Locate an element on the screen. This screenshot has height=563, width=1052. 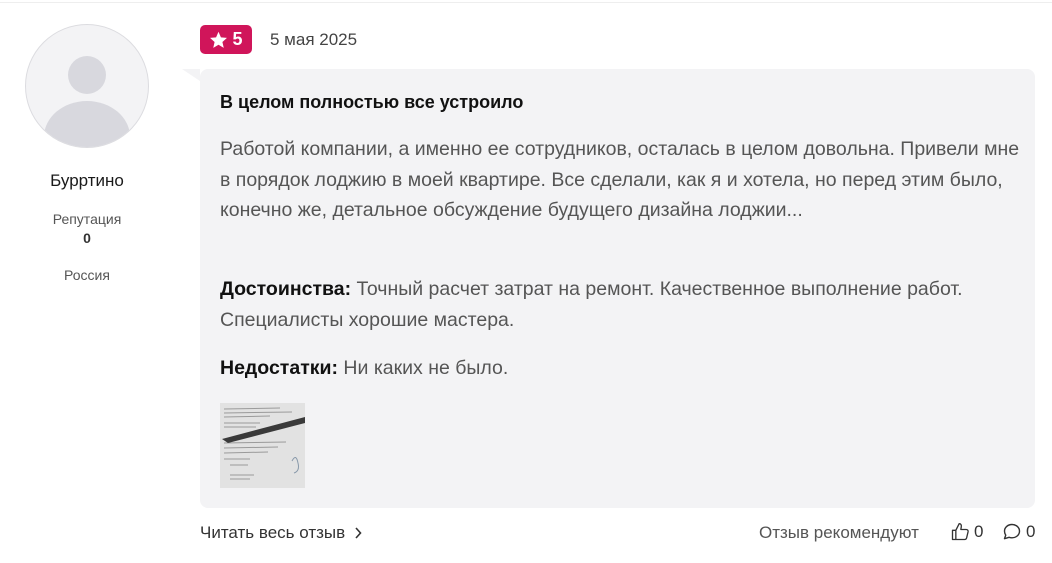
cons-text: Ни каких не было. is located at coordinates (426, 368).